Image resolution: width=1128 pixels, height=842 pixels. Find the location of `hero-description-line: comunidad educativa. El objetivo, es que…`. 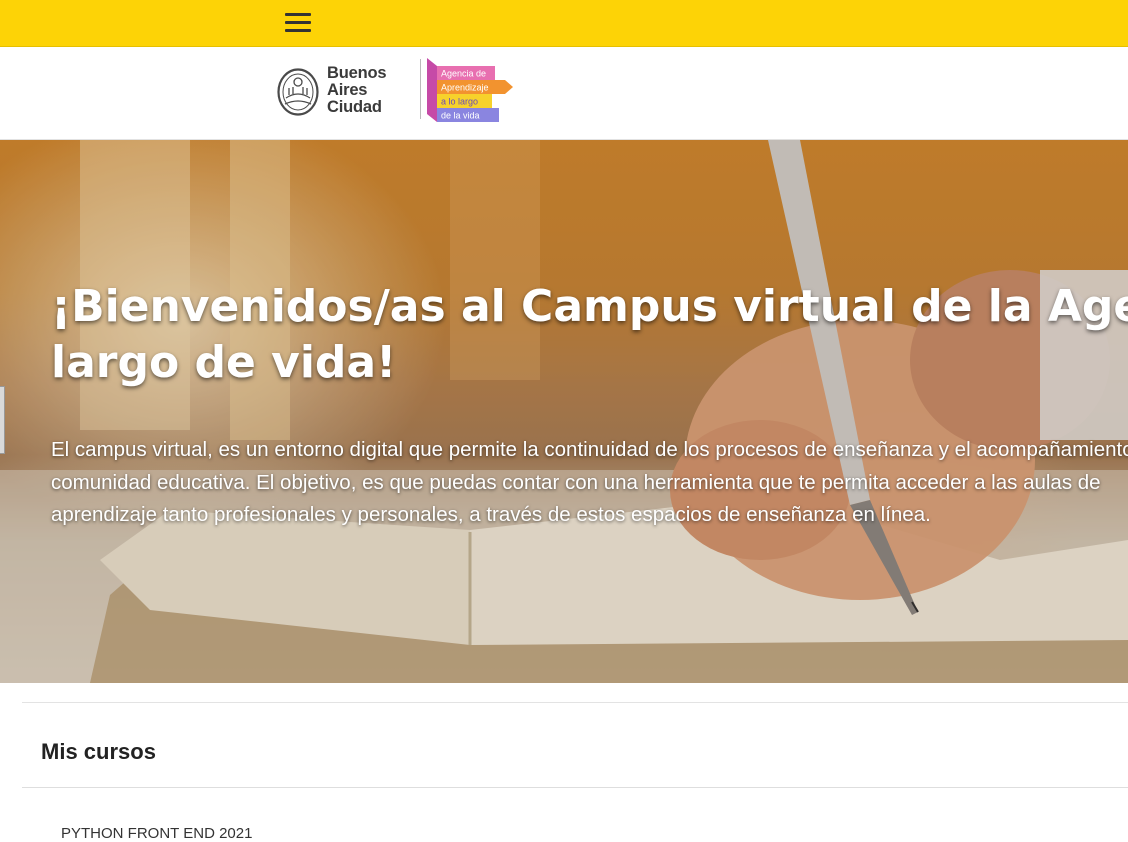

hero-description-line: comunidad educativa. El objetivo, es que… is located at coordinates (576, 482).